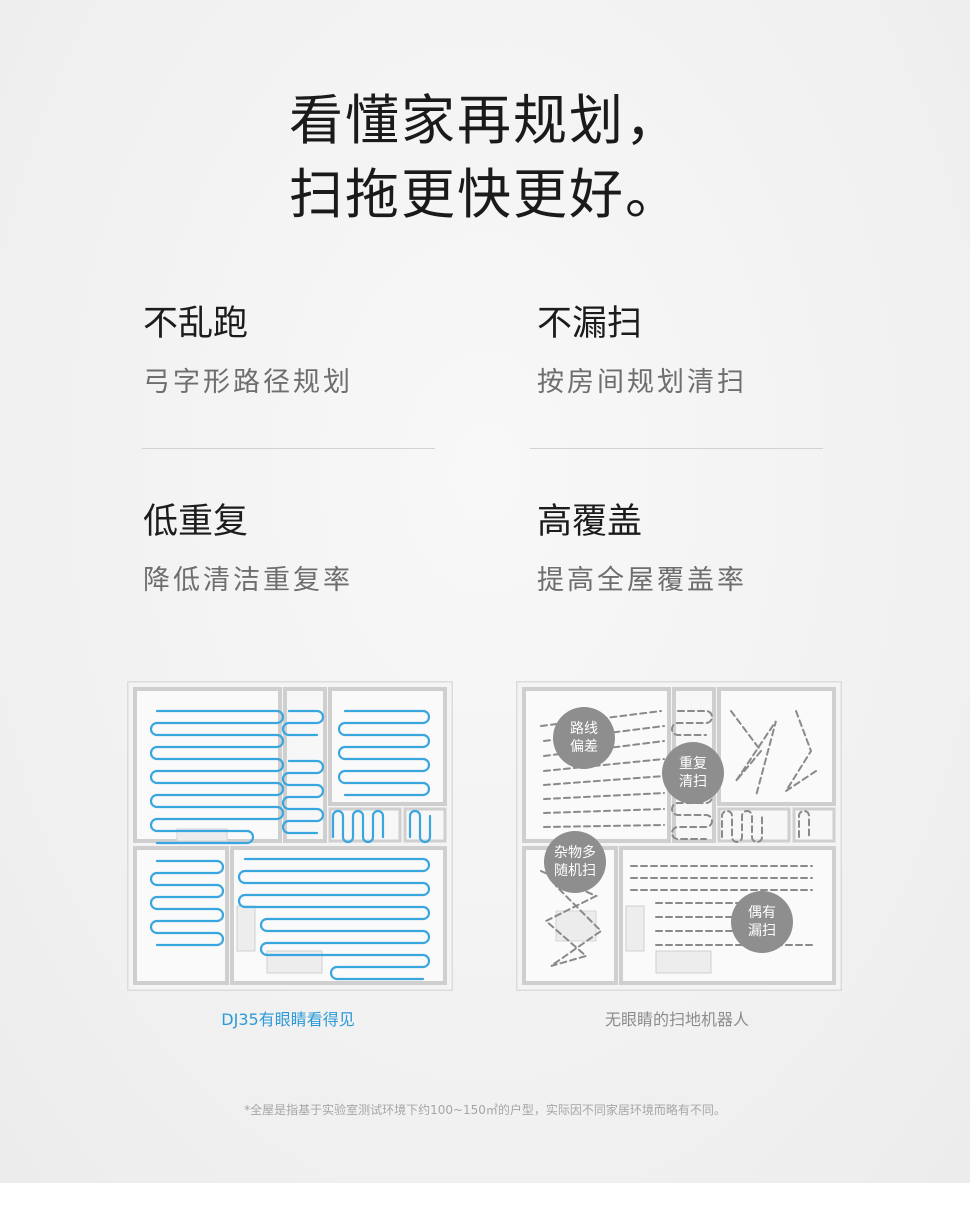 Image resolution: width=970 pixels, height=1212 pixels. I want to click on feature-subtitle-no-wander: 弓字形路径规划, so click(248, 382).